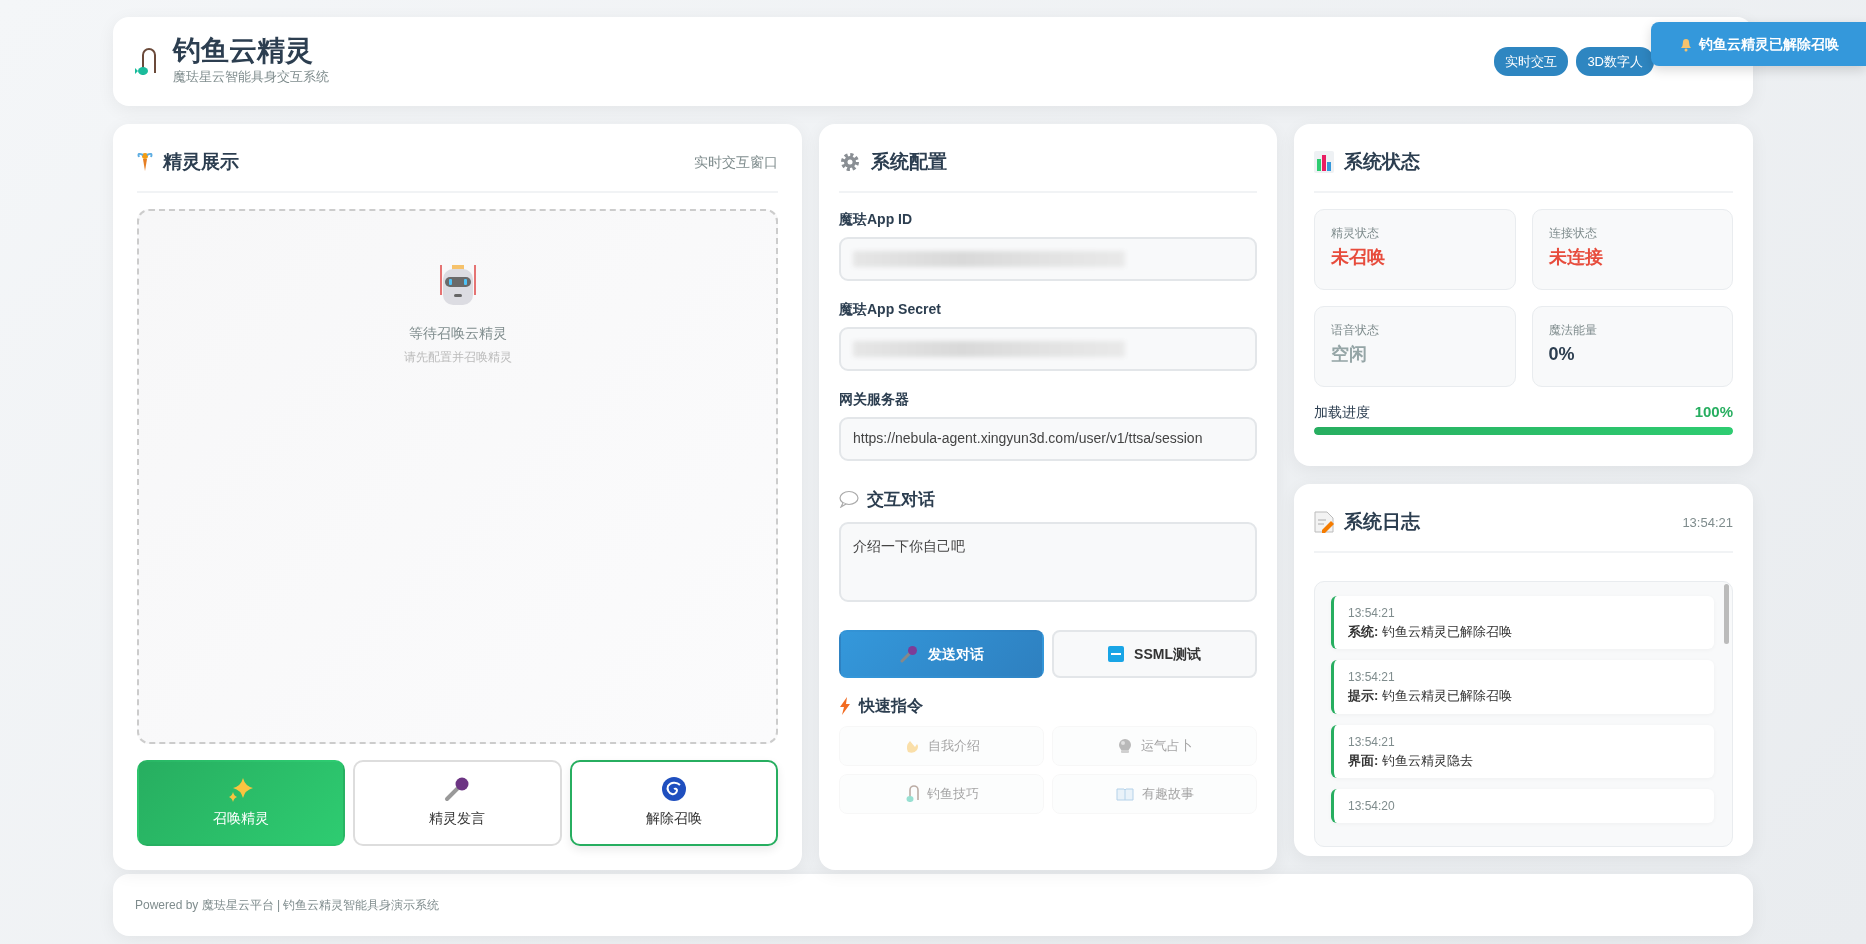 The image size is (1866, 944). What do you see at coordinates (1324, 522) in the screenshot?
I see `memo-icon` at bounding box center [1324, 522].